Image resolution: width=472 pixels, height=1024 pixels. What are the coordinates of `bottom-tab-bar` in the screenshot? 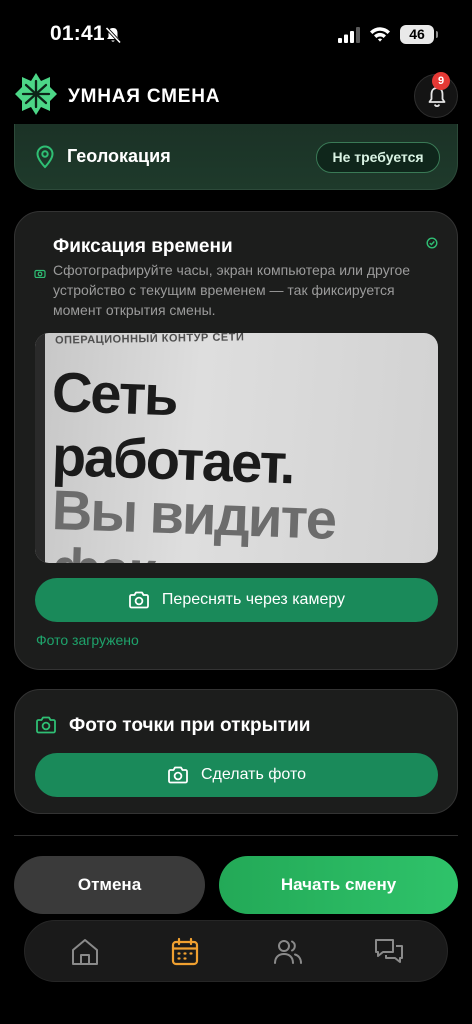 It's located at (236, 951).